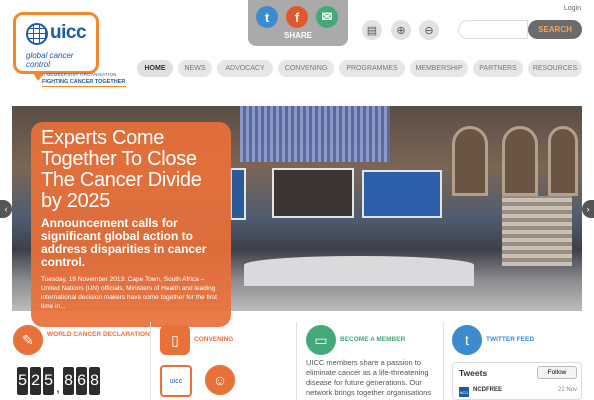 This screenshot has height=400, width=594. Describe the element at coordinates (439, 68) in the screenshot. I see `nav-membership: MEMBERSHIP` at that location.